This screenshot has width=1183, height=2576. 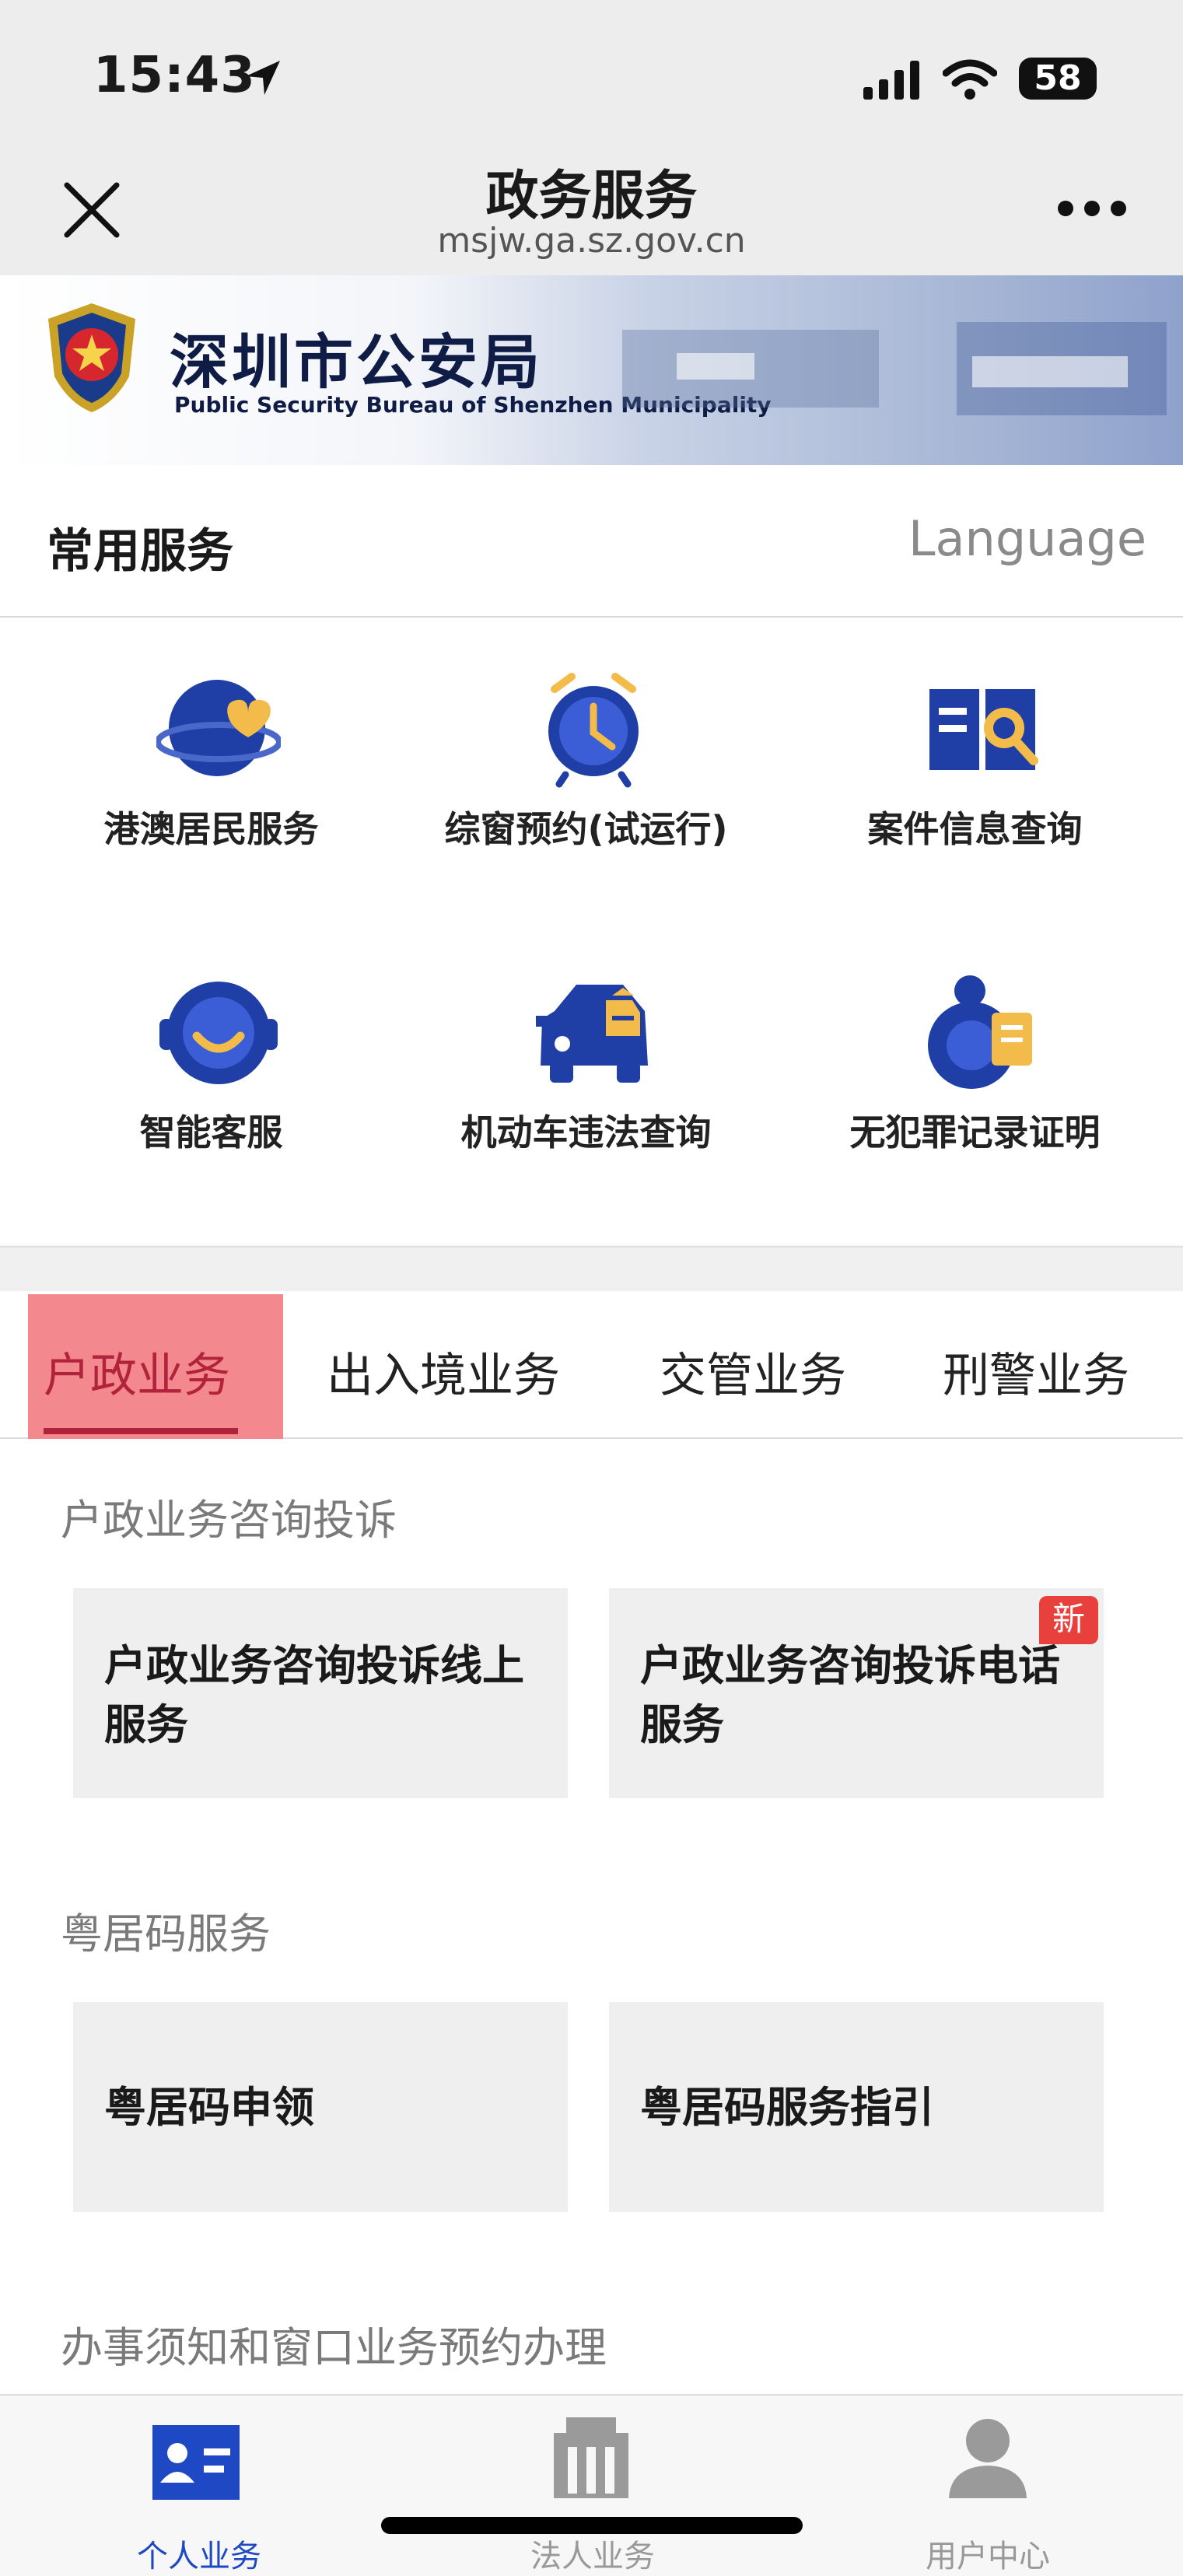 I want to click on wifi-icon, so click(x=970, y=80).